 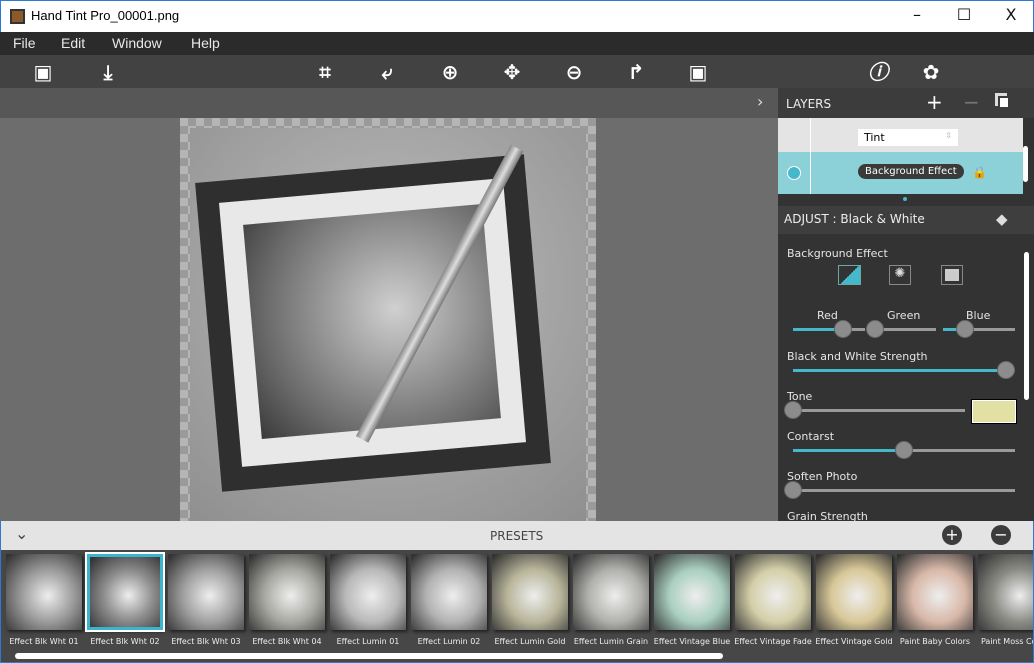 What do you see at coordinates (952, 275) in the screenshot?
I see `effect-mode-fill-icon` at bounding box center [952, 275].